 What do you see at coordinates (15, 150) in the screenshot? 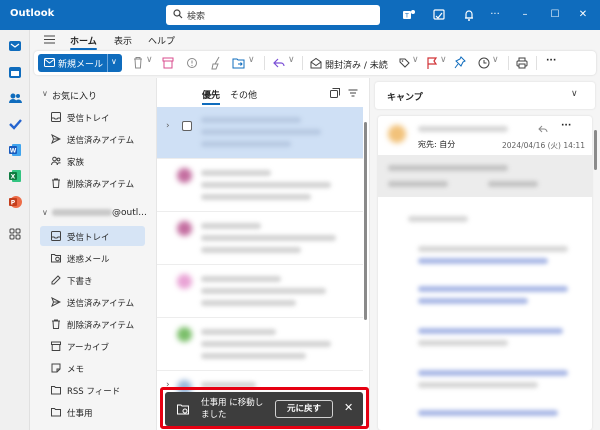
I see `word-icon: W` at bounding box center [15, 150].